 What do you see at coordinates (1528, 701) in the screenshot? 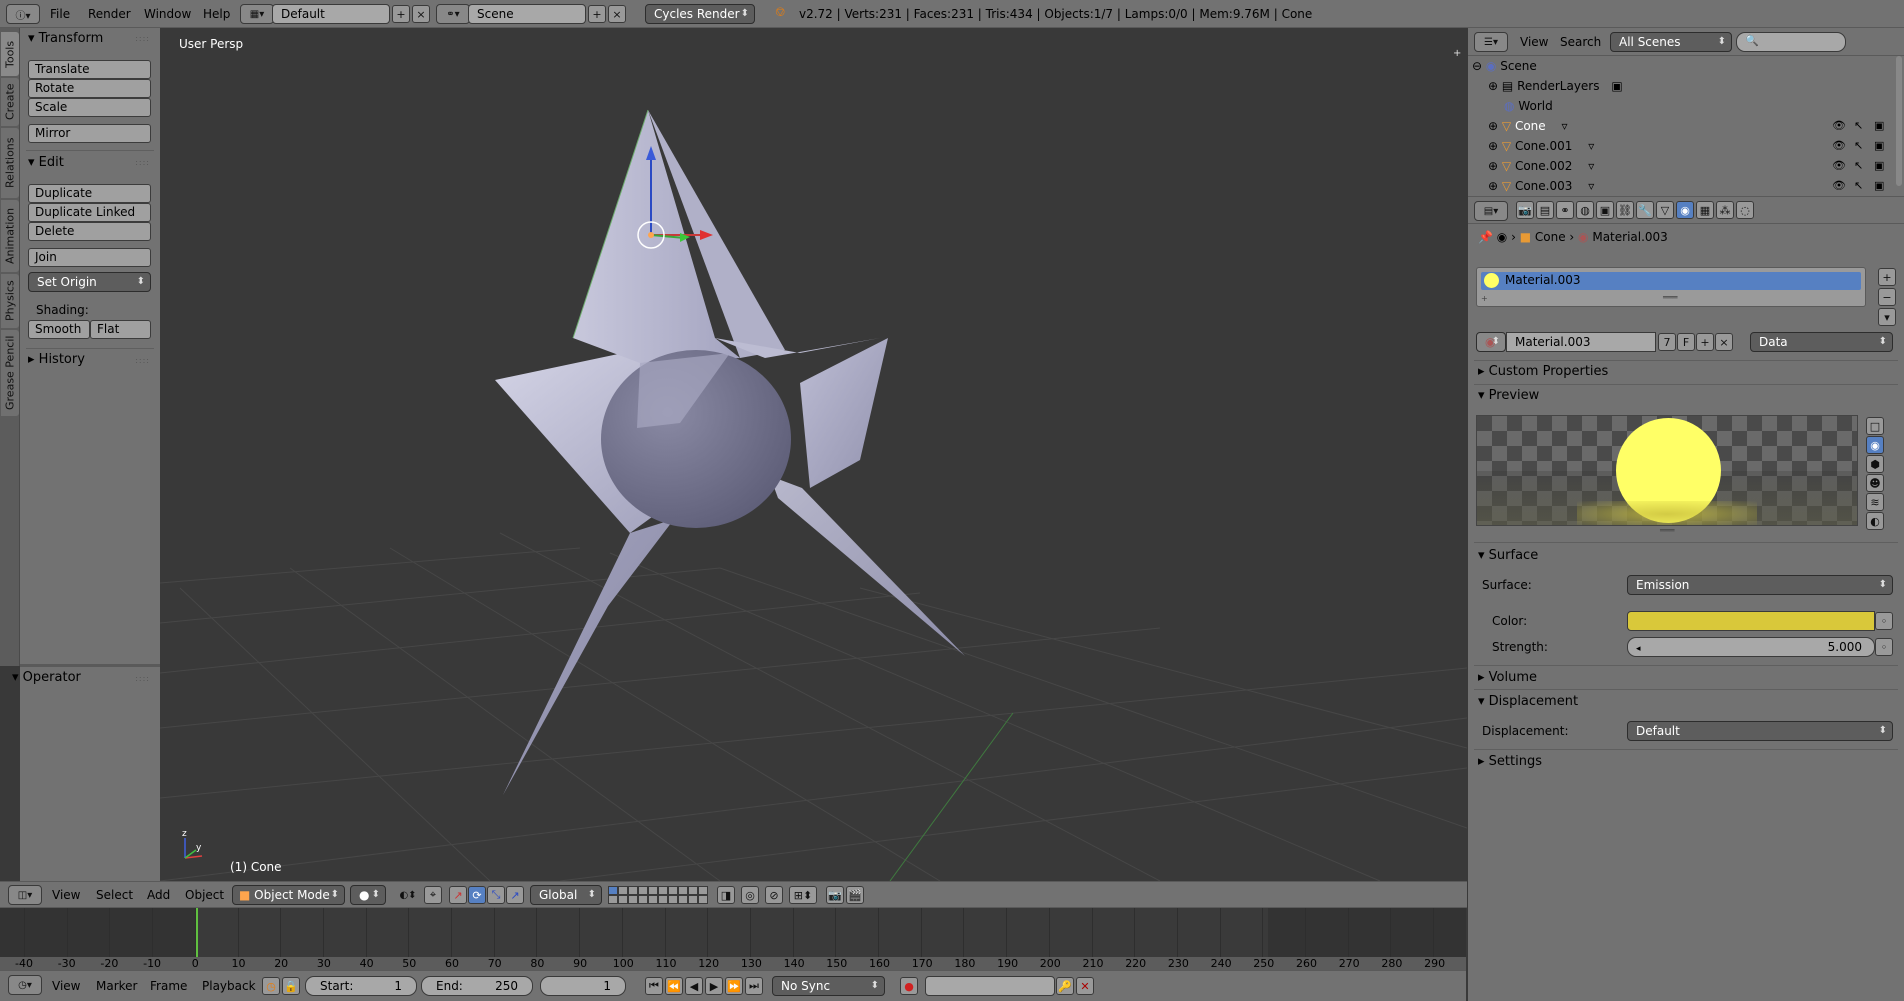
I see `displacement-panel: ▾ Displacement` at bounding box center [1528, 701].